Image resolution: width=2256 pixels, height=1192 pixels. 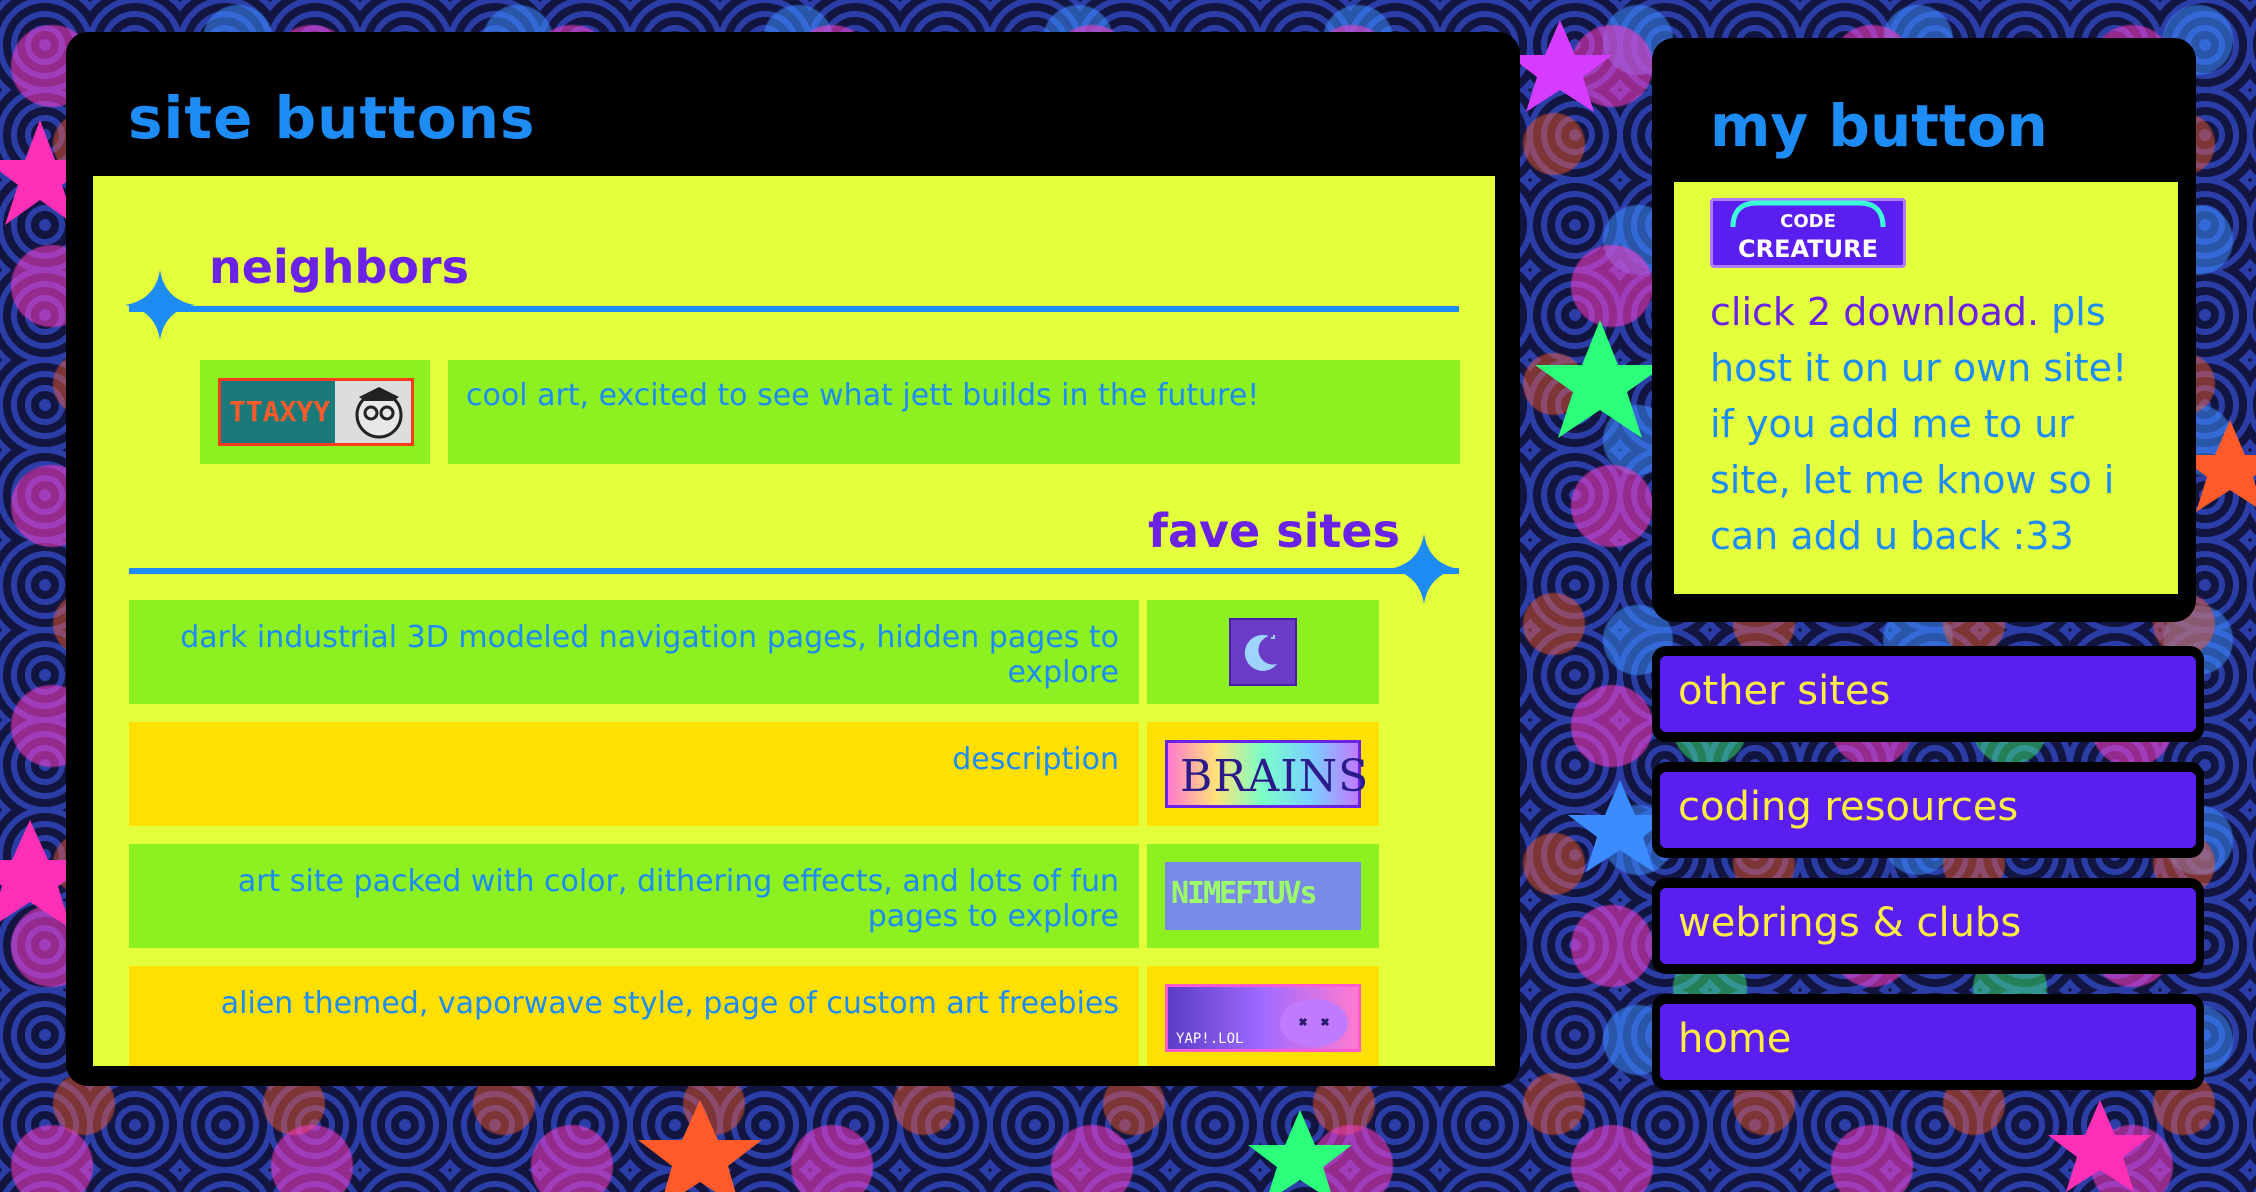 What do you see at coordinates (1260, 652) in the screenshot?
I see `moon-icon` at bounding box center [1260, 652].